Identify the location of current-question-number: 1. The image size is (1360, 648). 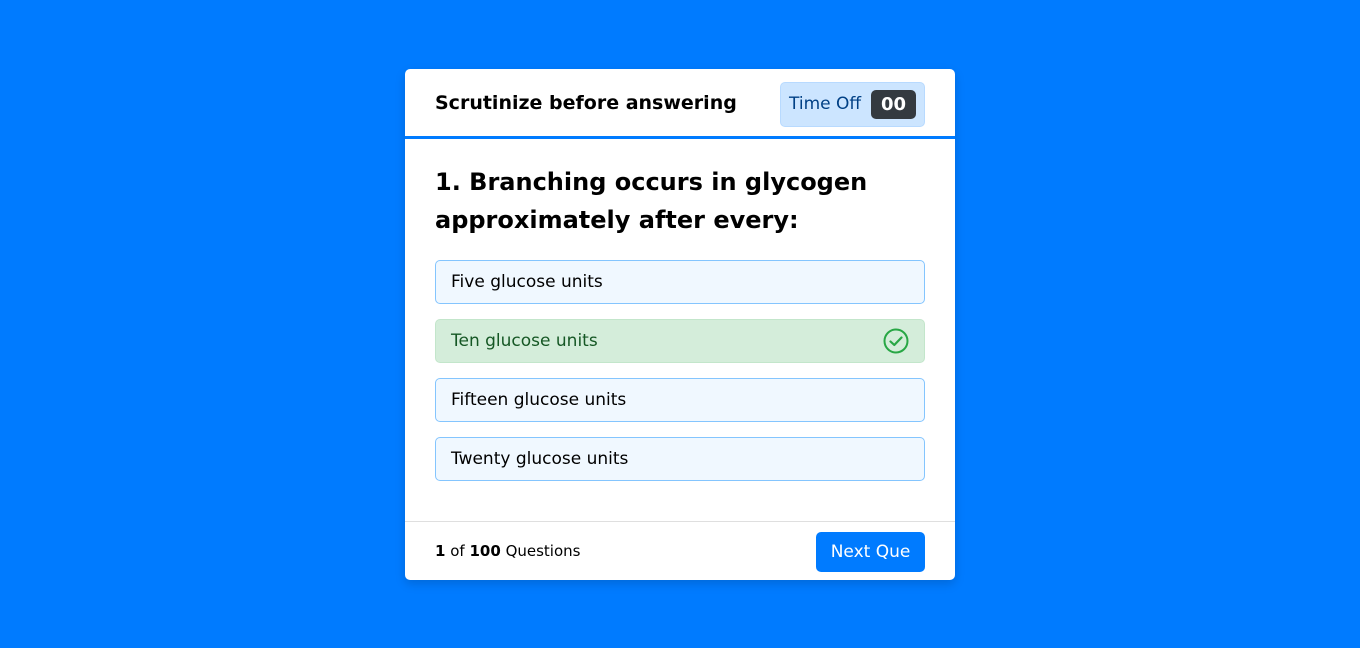
(440, 551).